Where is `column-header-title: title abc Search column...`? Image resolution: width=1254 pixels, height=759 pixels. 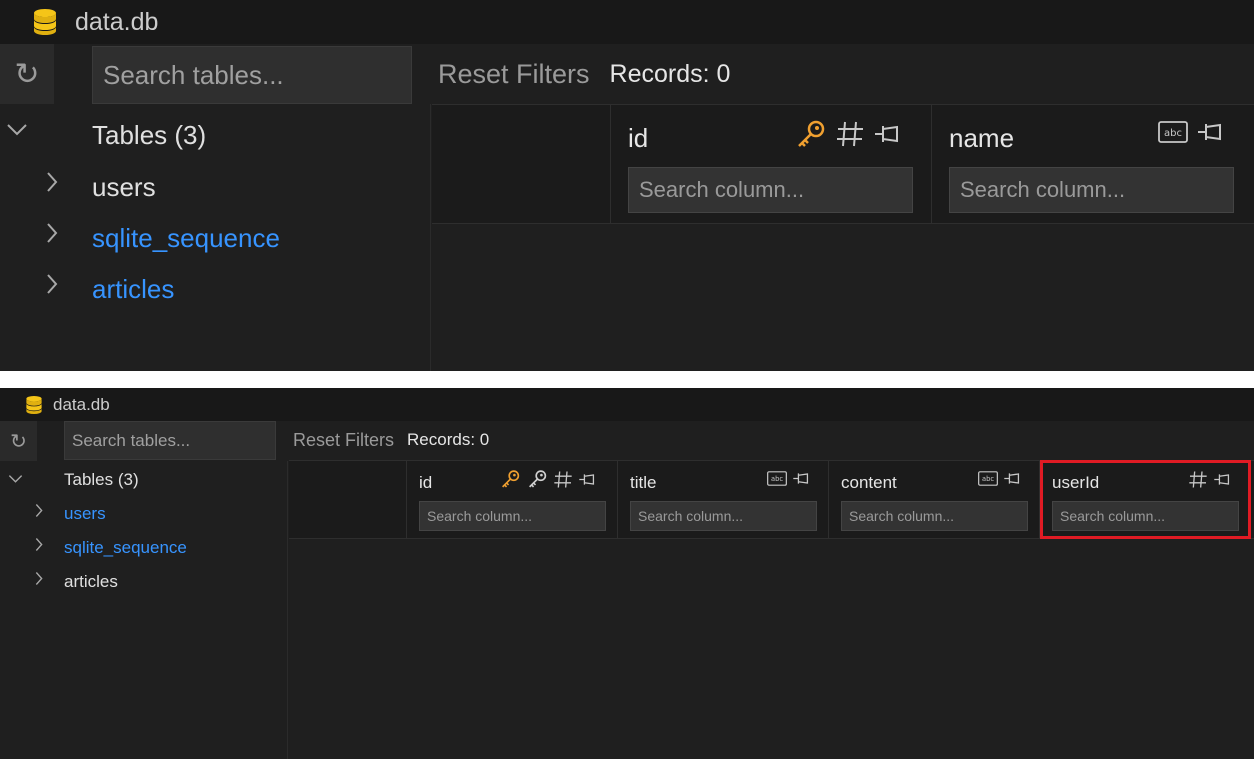 column-header-title: title abc Search column... is located at coordinates (722, 499).